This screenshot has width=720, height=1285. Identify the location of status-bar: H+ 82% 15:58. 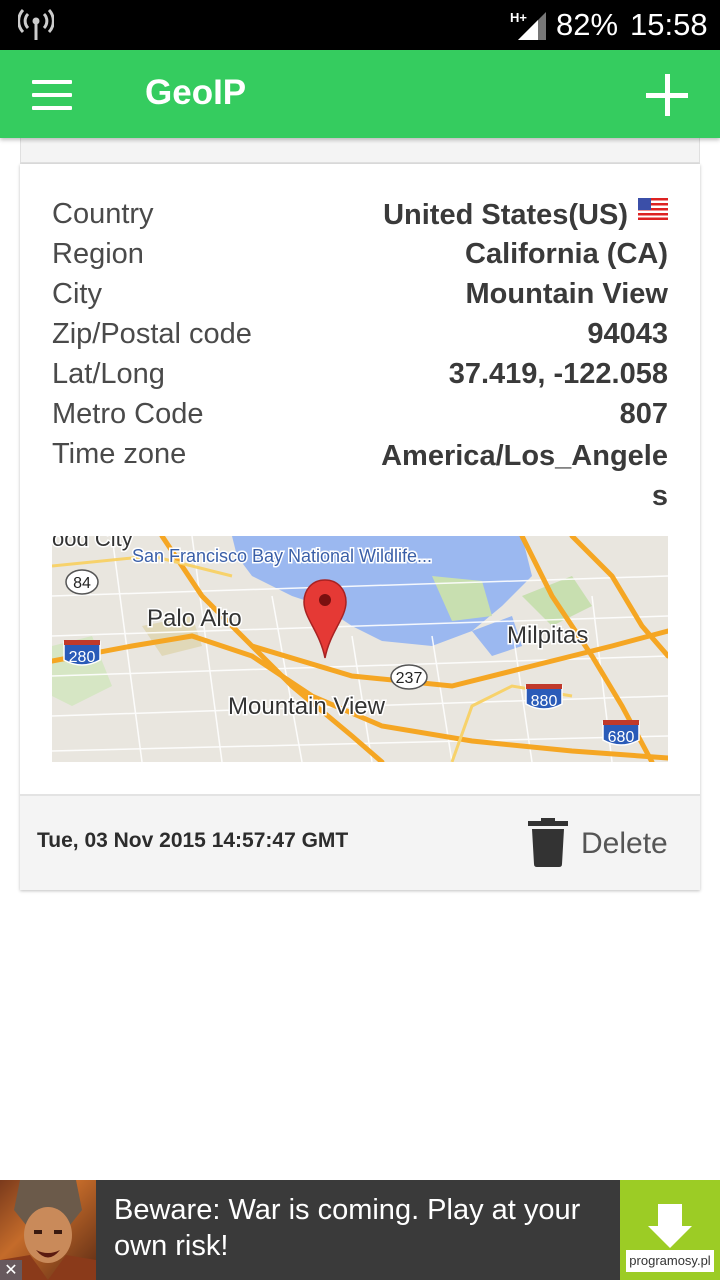
(360, 25).